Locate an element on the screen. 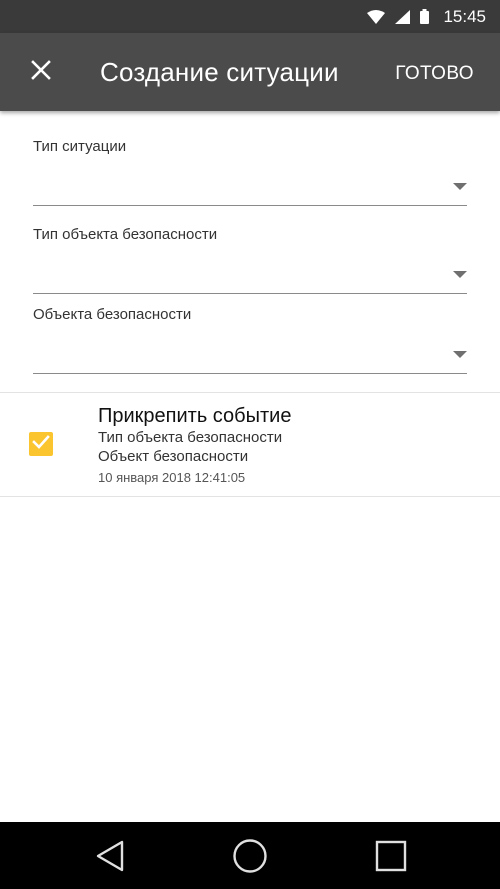 This screenshot has width=500, height=889. status-bar: 15:45 is located at coordinates (250, 16).